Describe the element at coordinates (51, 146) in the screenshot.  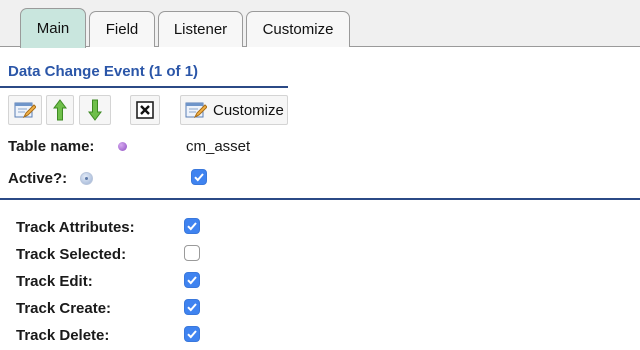
I see `table-name-label: Table name:` at that location.